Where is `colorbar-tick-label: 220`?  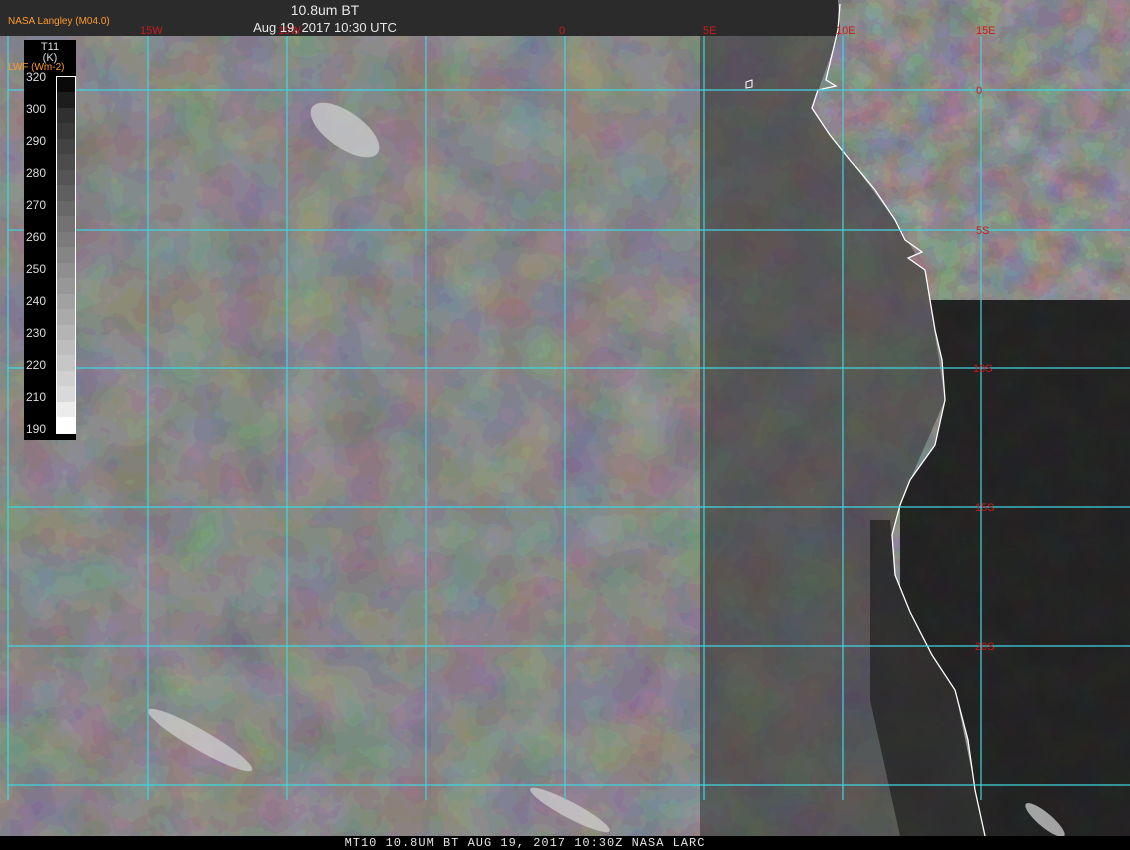 colorbar-tick-label: 220 is located at coordinates (36, 365).